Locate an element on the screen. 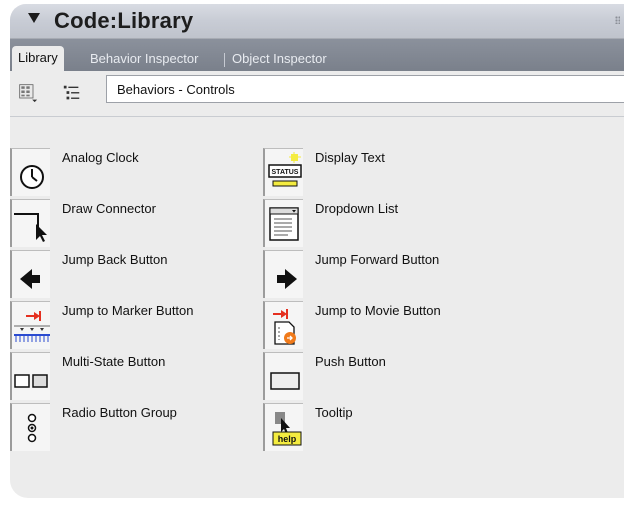  jump-back-icon is located at coordinates (30, 279).